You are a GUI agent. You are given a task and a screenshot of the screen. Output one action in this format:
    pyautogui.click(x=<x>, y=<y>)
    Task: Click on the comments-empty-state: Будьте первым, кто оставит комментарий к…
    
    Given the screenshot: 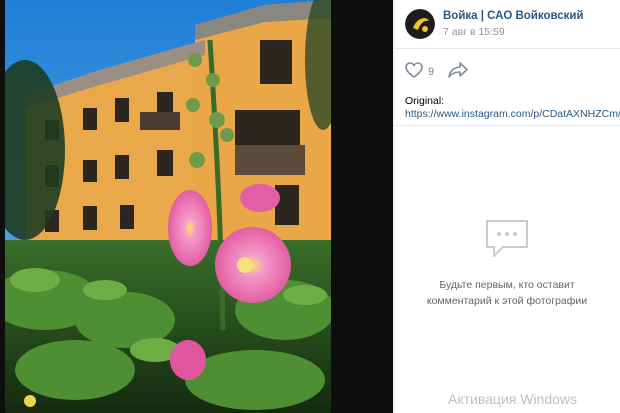 What is the action you would take?
    pyautogui.click(x=507, y=263)
    